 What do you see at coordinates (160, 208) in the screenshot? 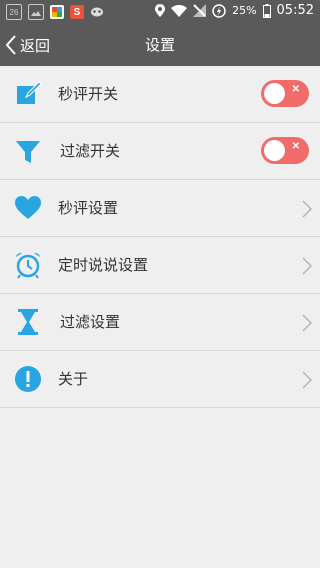
I see `setting-row-second-comment-settings: 秒评设置` at bounding box center [160, 208].